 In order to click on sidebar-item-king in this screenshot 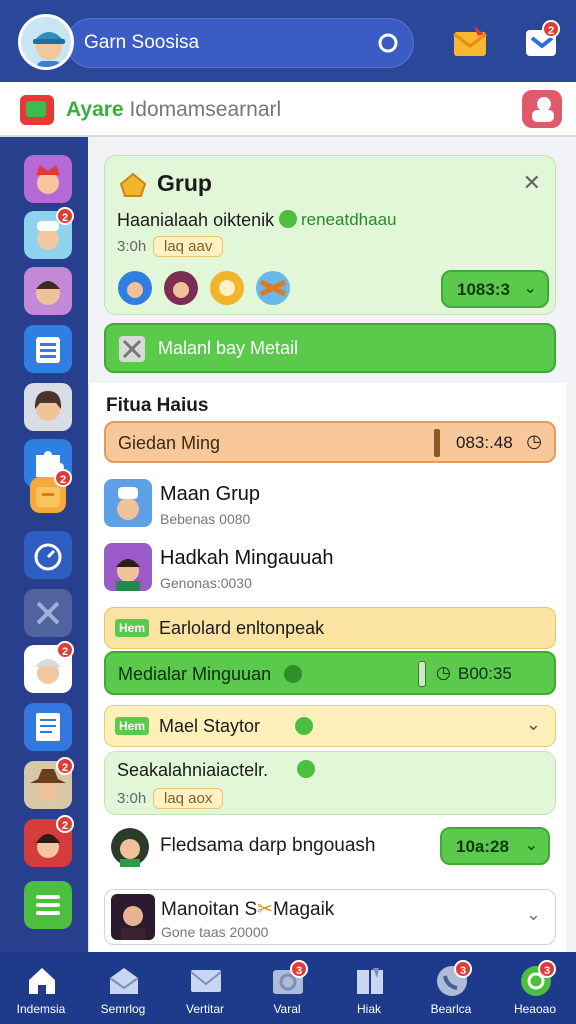, I will do `click(48, 179)`.